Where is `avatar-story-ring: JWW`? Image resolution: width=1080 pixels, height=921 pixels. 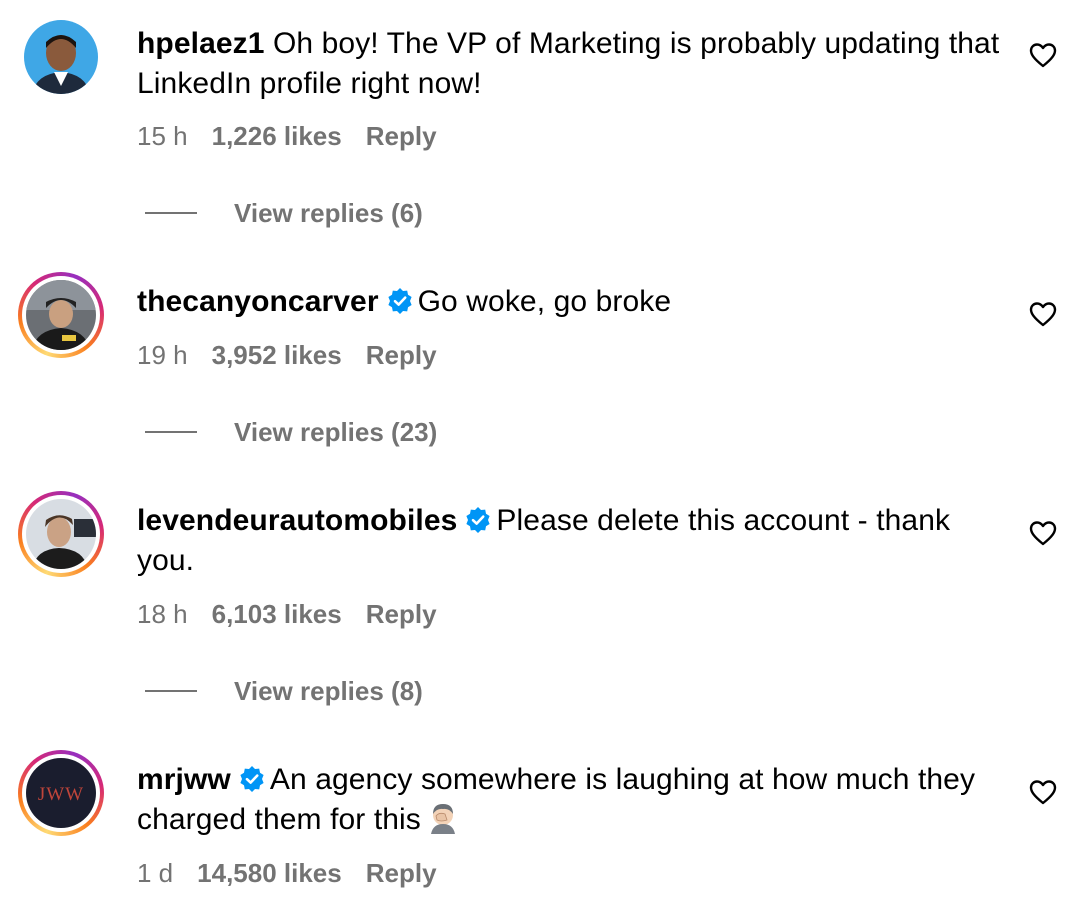
avatar-story-ring: JWW is located at coordinates (61, 793).